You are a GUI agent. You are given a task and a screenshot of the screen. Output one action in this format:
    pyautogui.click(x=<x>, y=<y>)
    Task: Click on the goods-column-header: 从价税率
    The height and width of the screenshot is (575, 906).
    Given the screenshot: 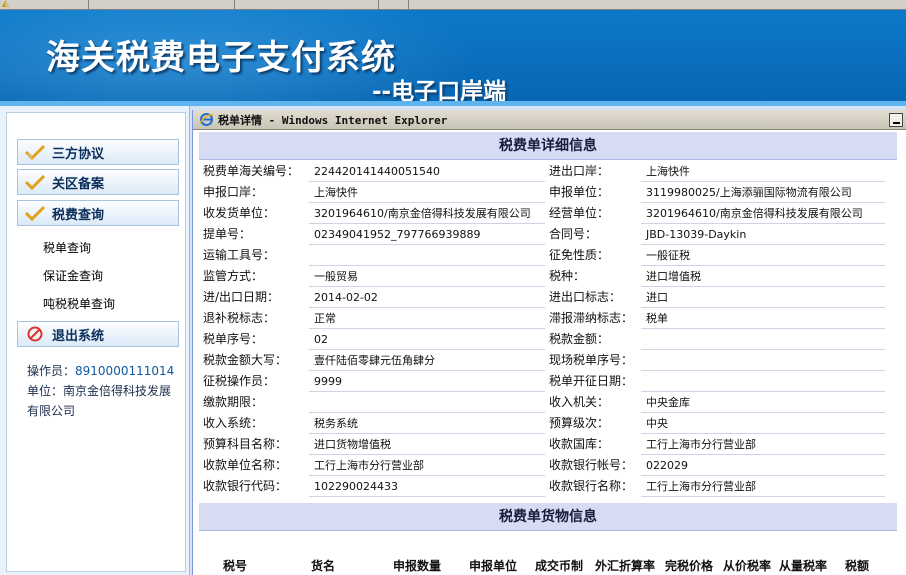 What is the action you would take?
    pyautogui.click(x=747, y=566)
    